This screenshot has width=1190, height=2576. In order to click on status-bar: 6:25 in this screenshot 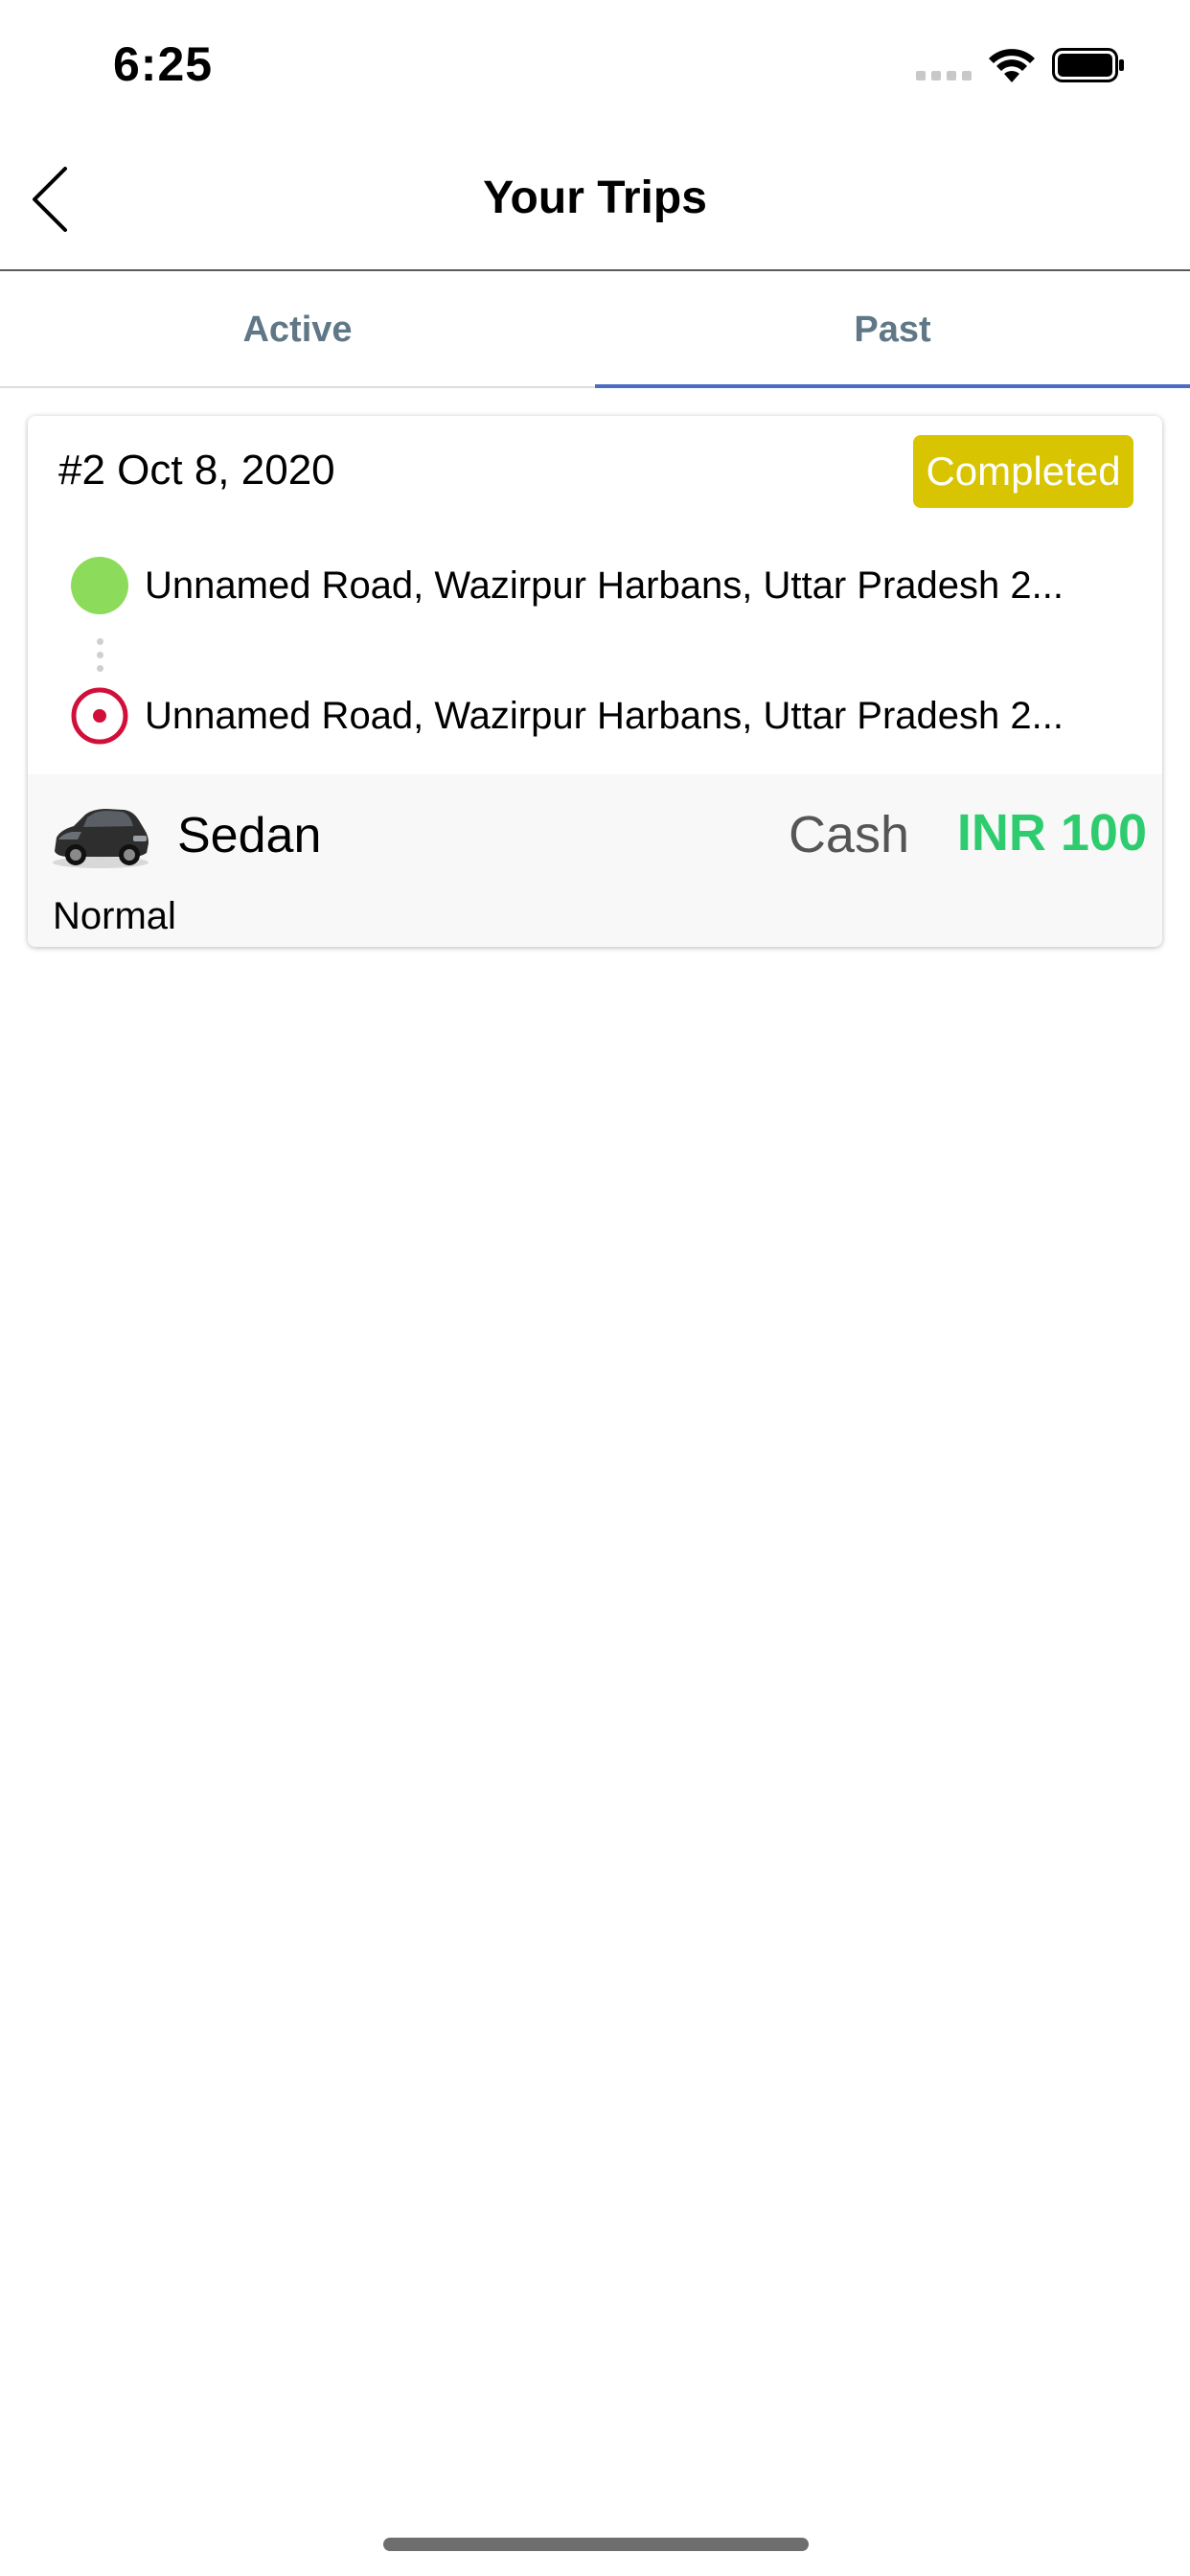, I will do `click(595, 64)`.